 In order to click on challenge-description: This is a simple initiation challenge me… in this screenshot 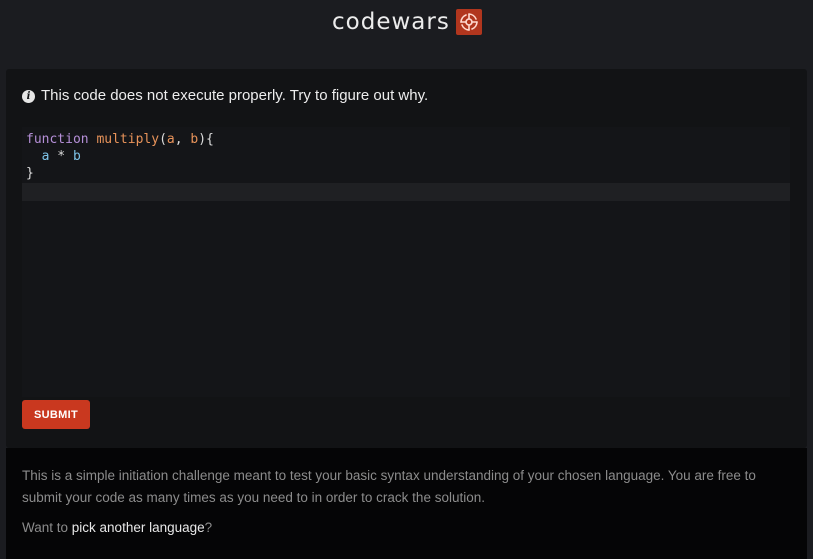, I will do `click(389, 486)`.